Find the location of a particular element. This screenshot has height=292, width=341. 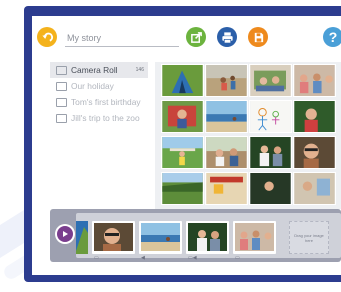

album-item-camera-roll: Camera Roll 146 is located at coordinates (99, 70).